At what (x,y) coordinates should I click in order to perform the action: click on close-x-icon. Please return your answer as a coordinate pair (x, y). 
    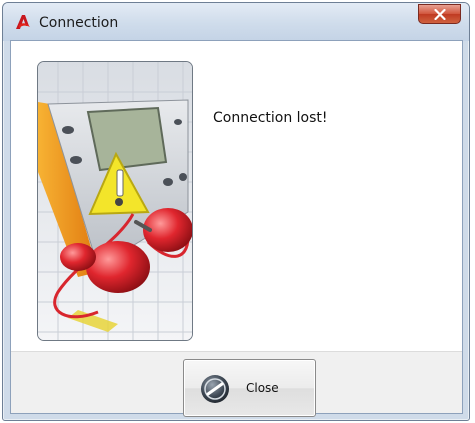
    Looking at the image, I should click on (439, 14).